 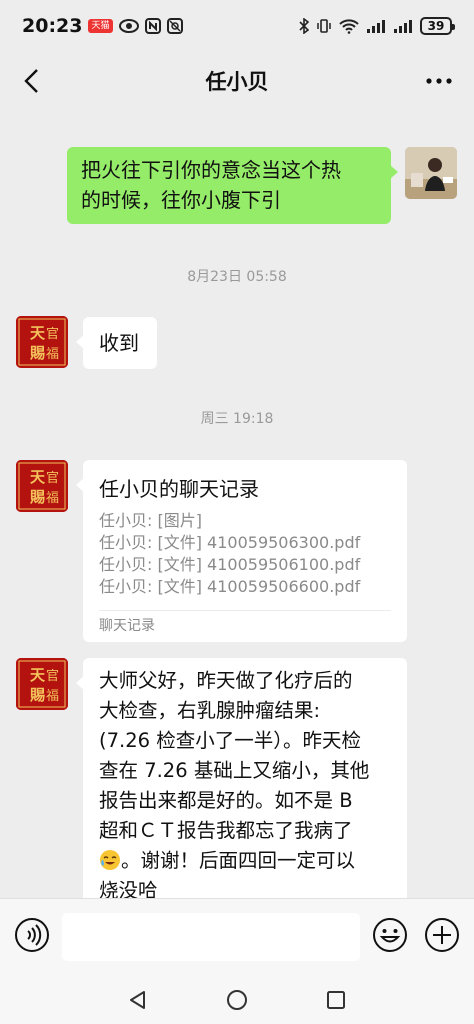 What do you see at coordinates (52, 26) in the screenshot?
I see `status-time: 20:23` at bounding box center [52, 26].